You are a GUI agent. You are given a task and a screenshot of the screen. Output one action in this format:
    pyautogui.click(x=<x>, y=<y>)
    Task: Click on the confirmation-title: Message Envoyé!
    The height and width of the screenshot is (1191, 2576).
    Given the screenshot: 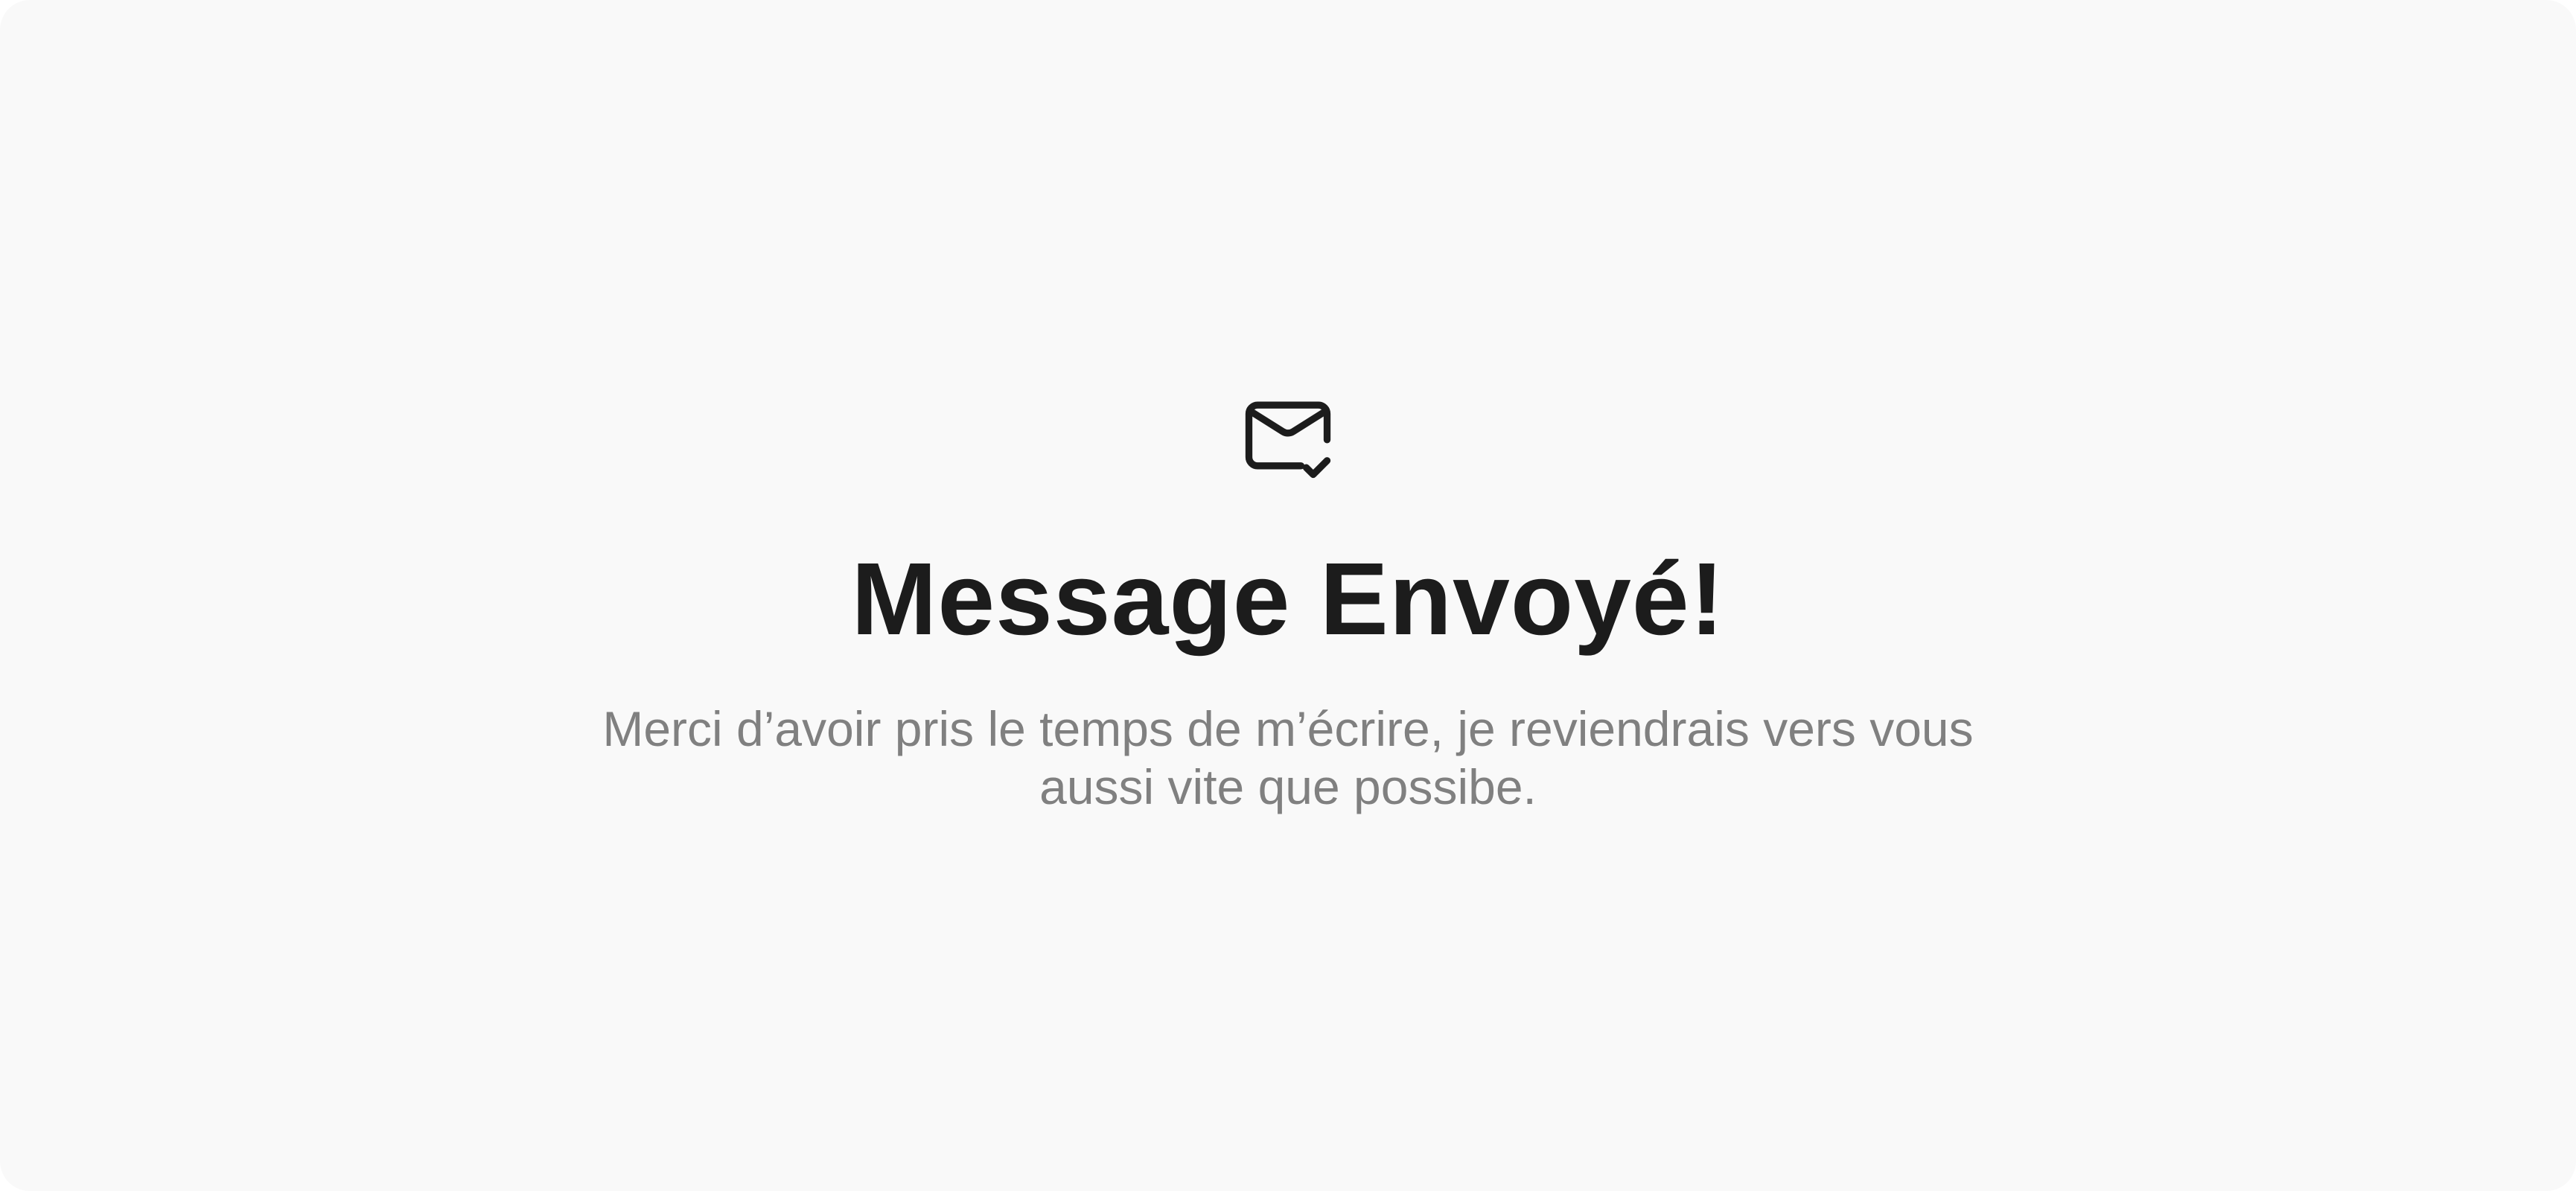 What is the action you would take?
    pyautogui.click(x=1288, y=599)
    